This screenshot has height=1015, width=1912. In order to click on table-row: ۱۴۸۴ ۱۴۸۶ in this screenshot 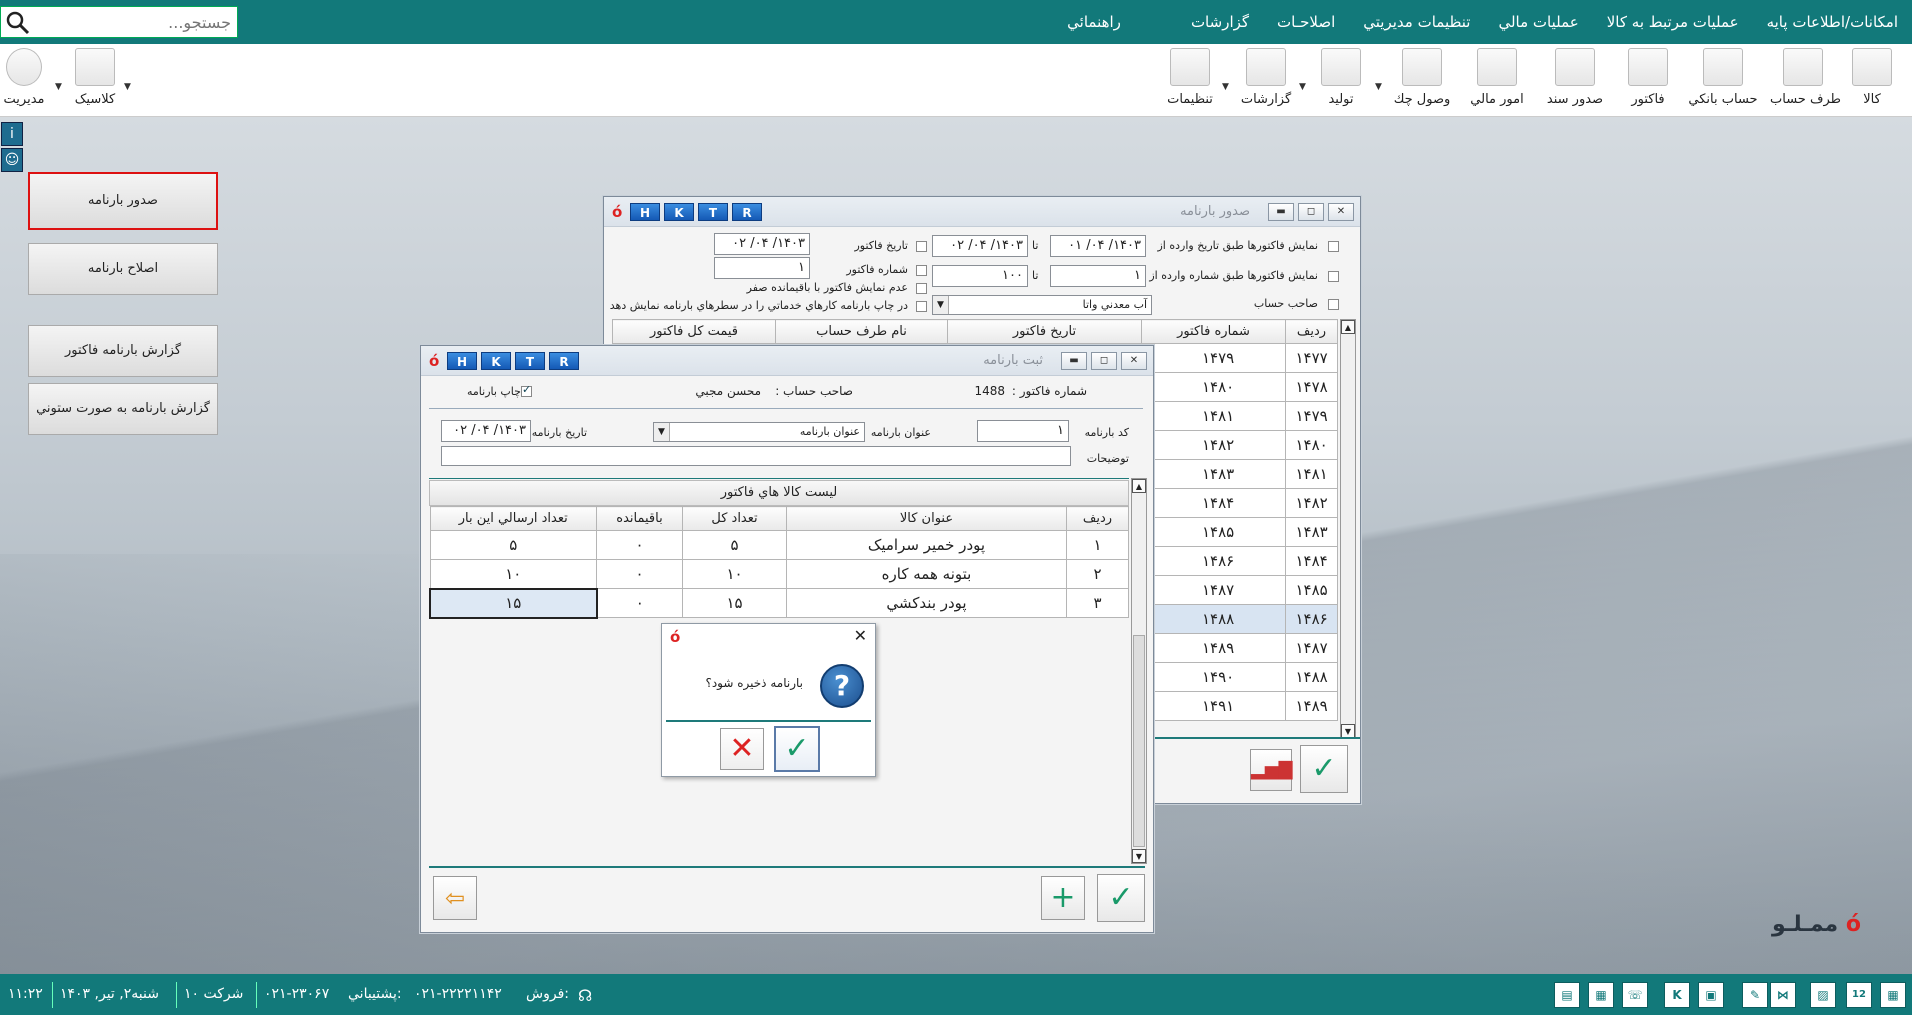, I will do `click(1243, 561)`.